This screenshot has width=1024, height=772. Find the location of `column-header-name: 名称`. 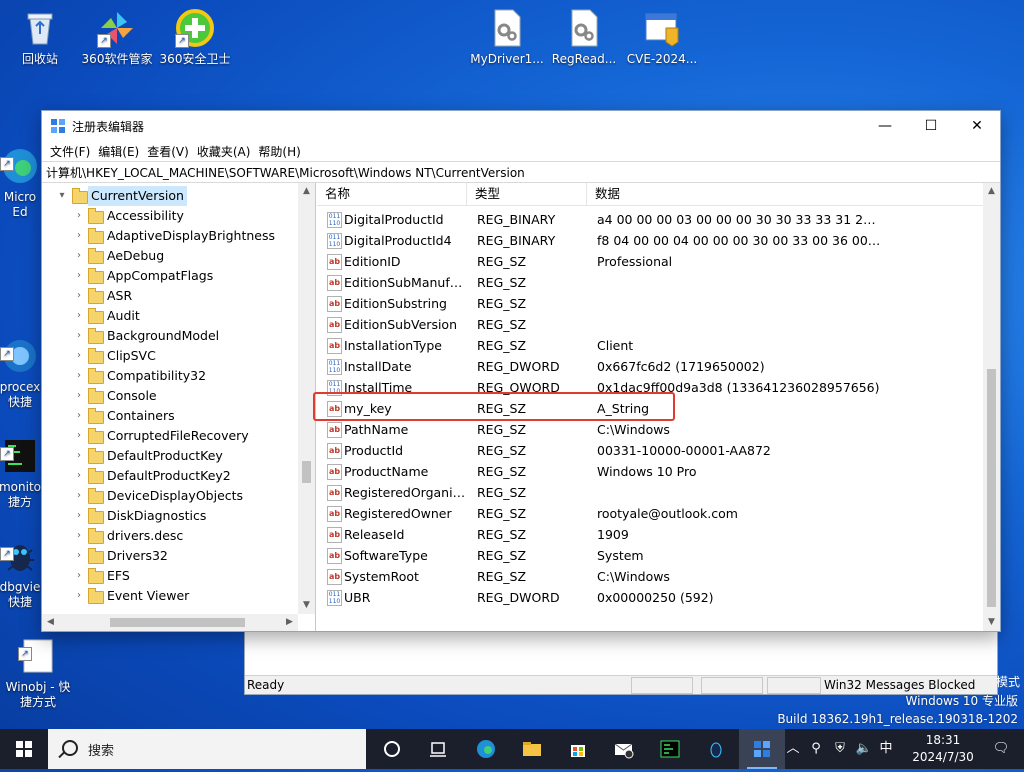

column-header-name: 名称 is located at coordinates (392, 194).